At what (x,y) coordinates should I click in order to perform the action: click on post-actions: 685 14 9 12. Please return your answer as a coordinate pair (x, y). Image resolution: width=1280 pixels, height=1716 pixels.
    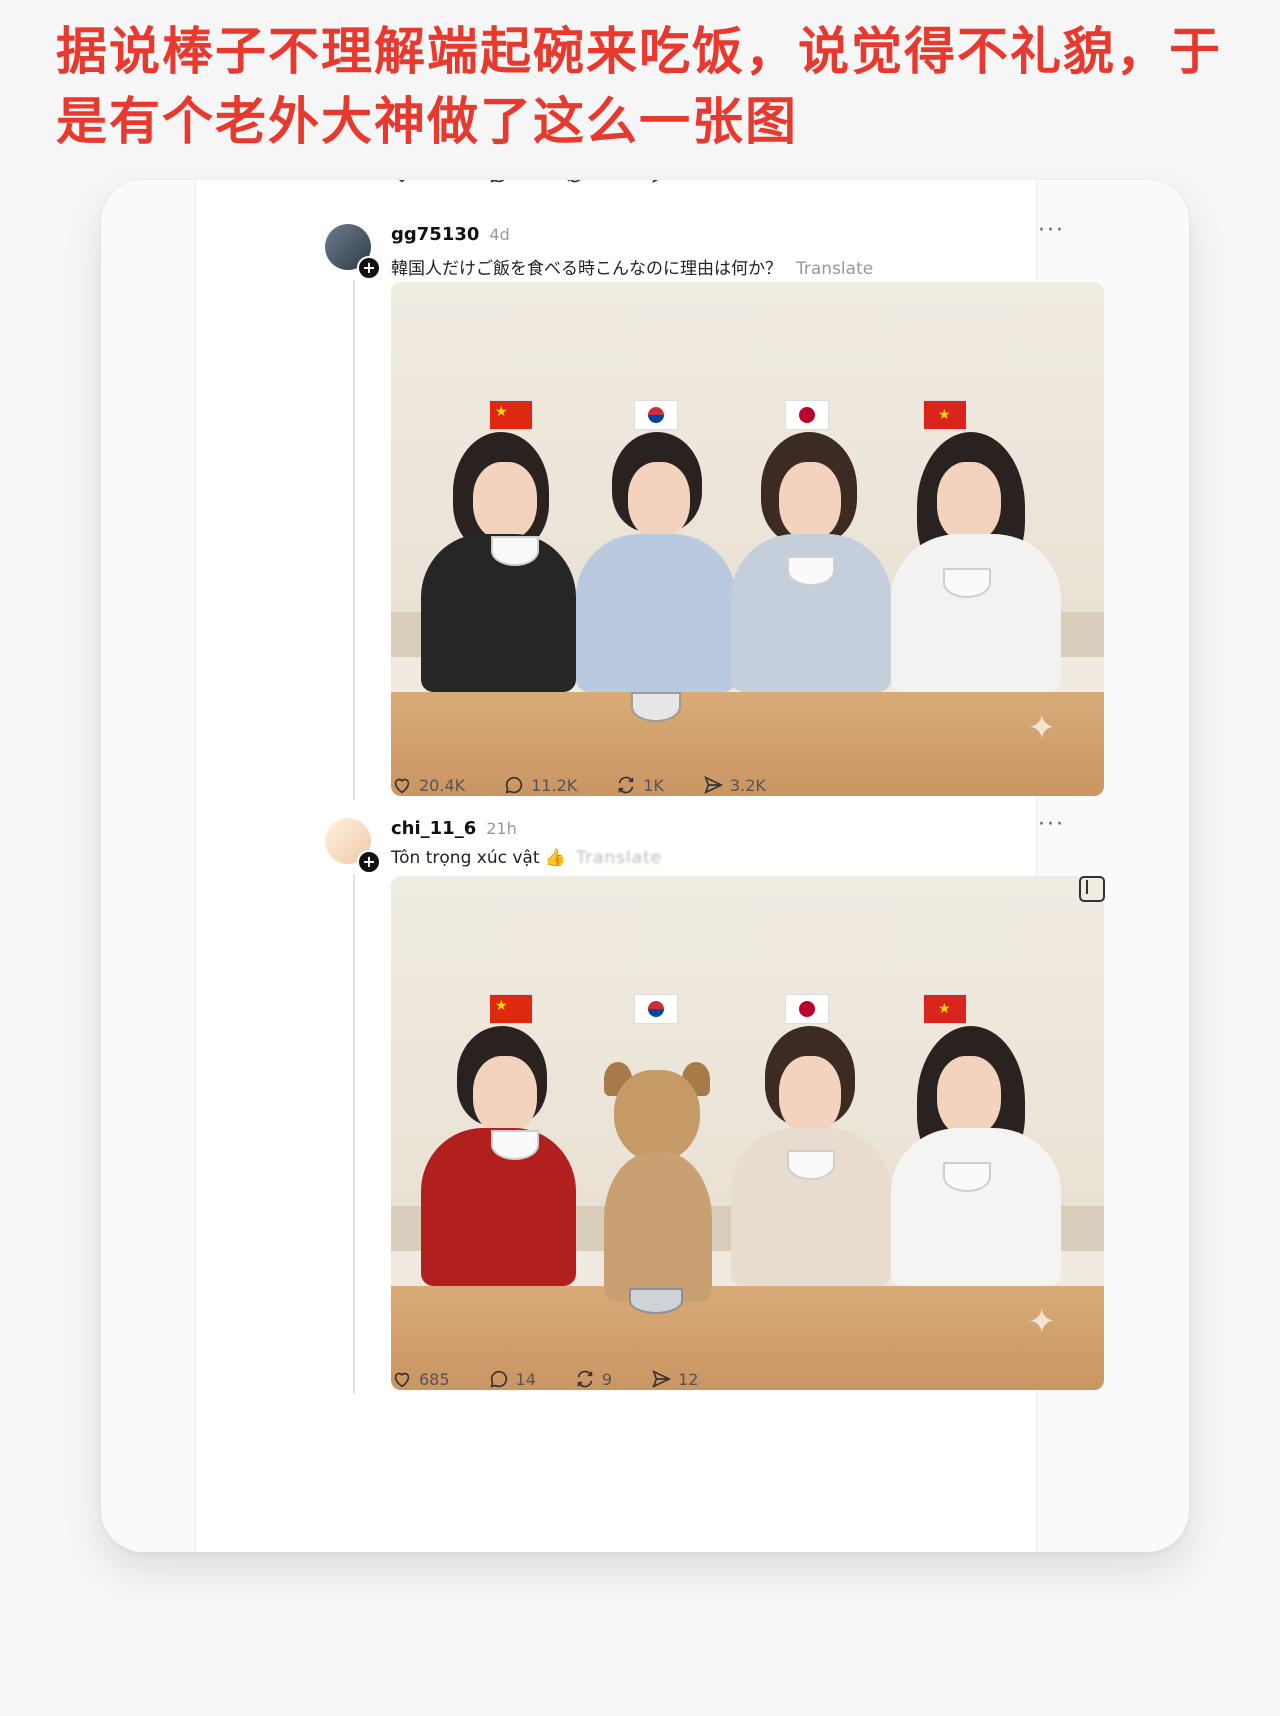
    Looking at the image, I should click on (563, 1379).